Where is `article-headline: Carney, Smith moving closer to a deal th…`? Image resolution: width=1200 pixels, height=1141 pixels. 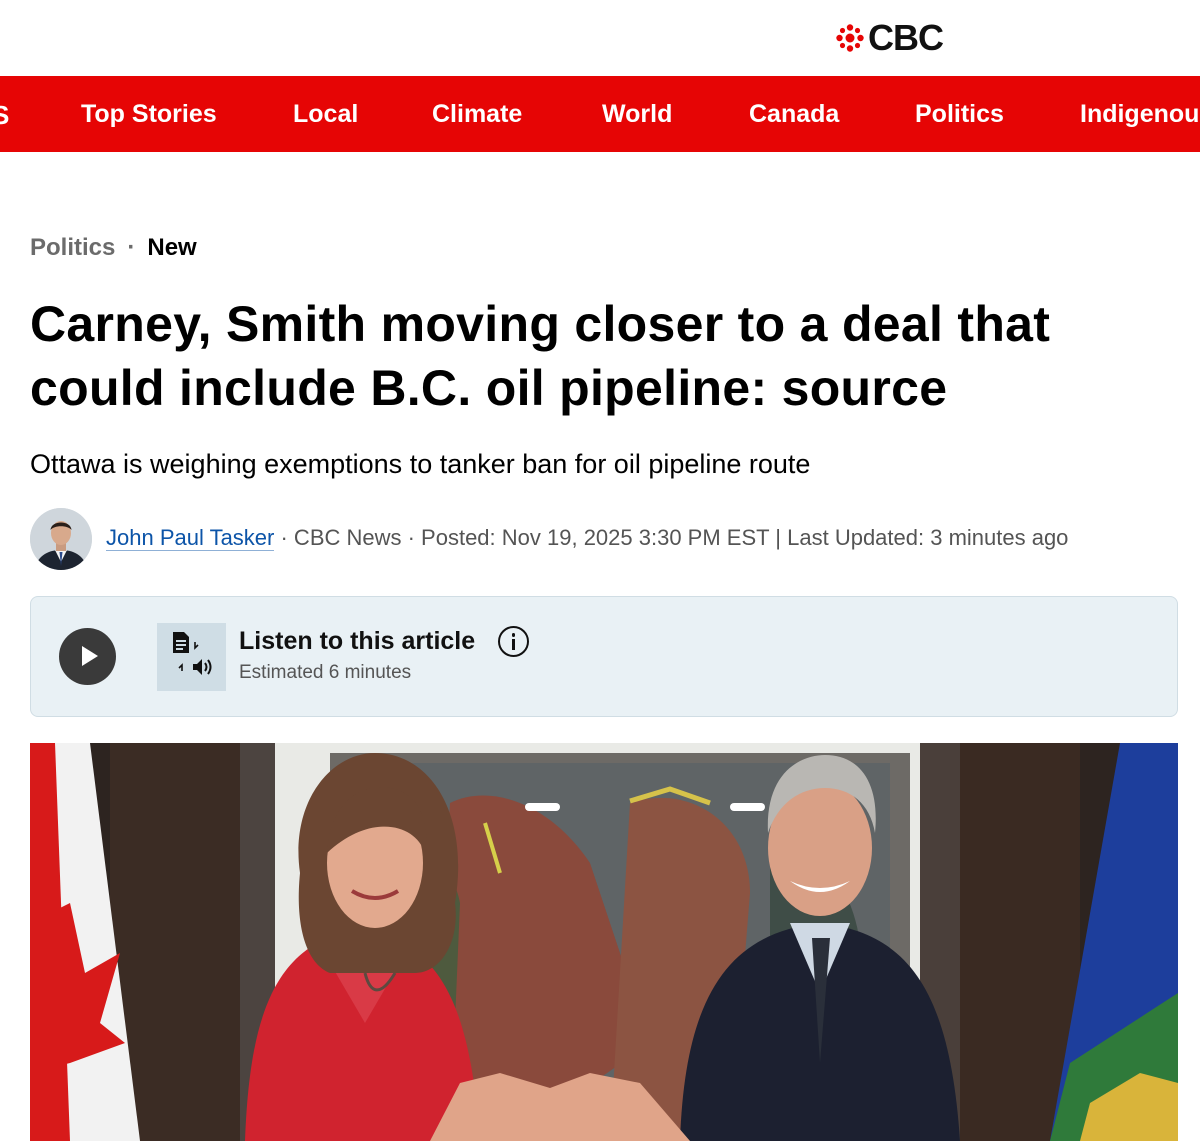
article-headline: Carney, Smith moving closer to a deal th… is located at coordinates (585, 356).